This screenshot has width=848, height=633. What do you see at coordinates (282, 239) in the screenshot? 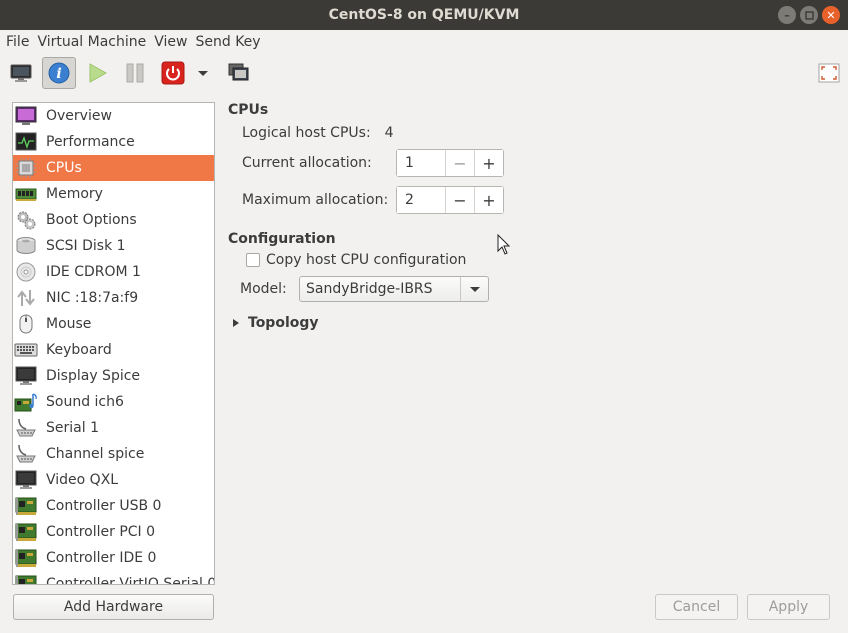
I see `configuration-section-title: Configuration` at bounding box center [282, 239].